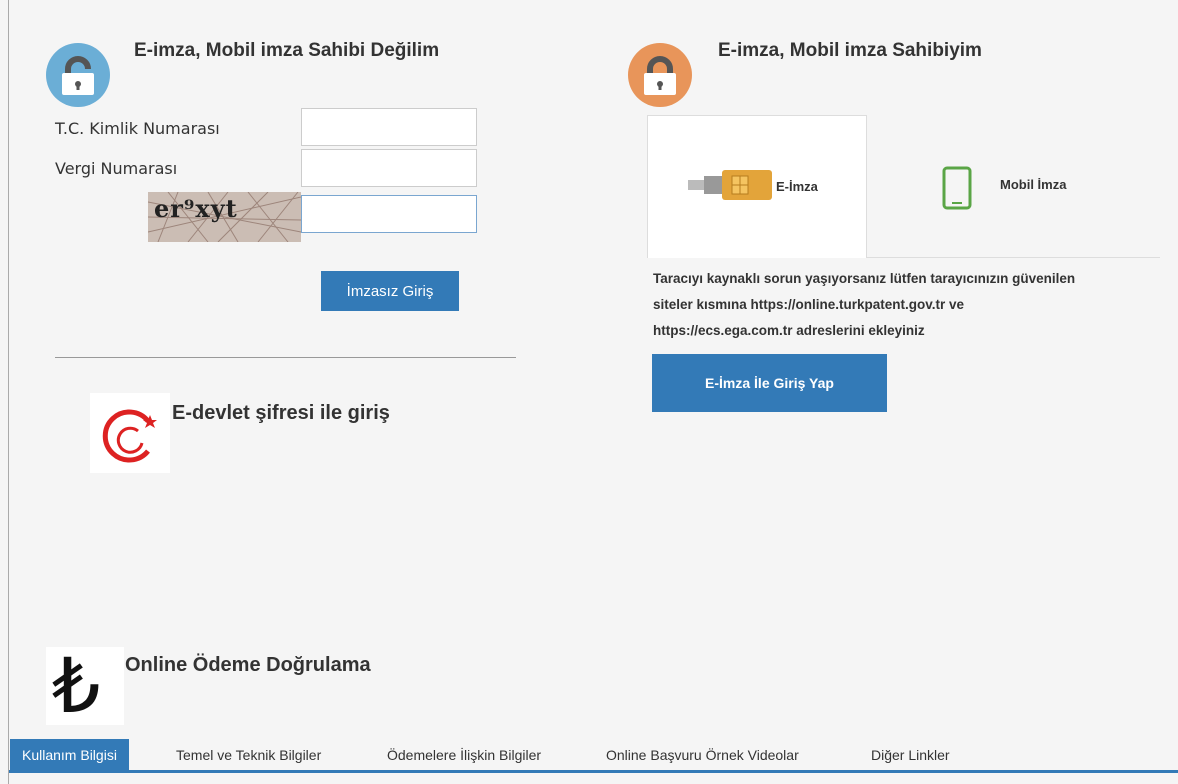  What do you see at coordinates (248, 754) in the screenshot?
I see `tab-temel-teknik: Temel ve Teknik Bilgiler` at bounding box center [248, 754].